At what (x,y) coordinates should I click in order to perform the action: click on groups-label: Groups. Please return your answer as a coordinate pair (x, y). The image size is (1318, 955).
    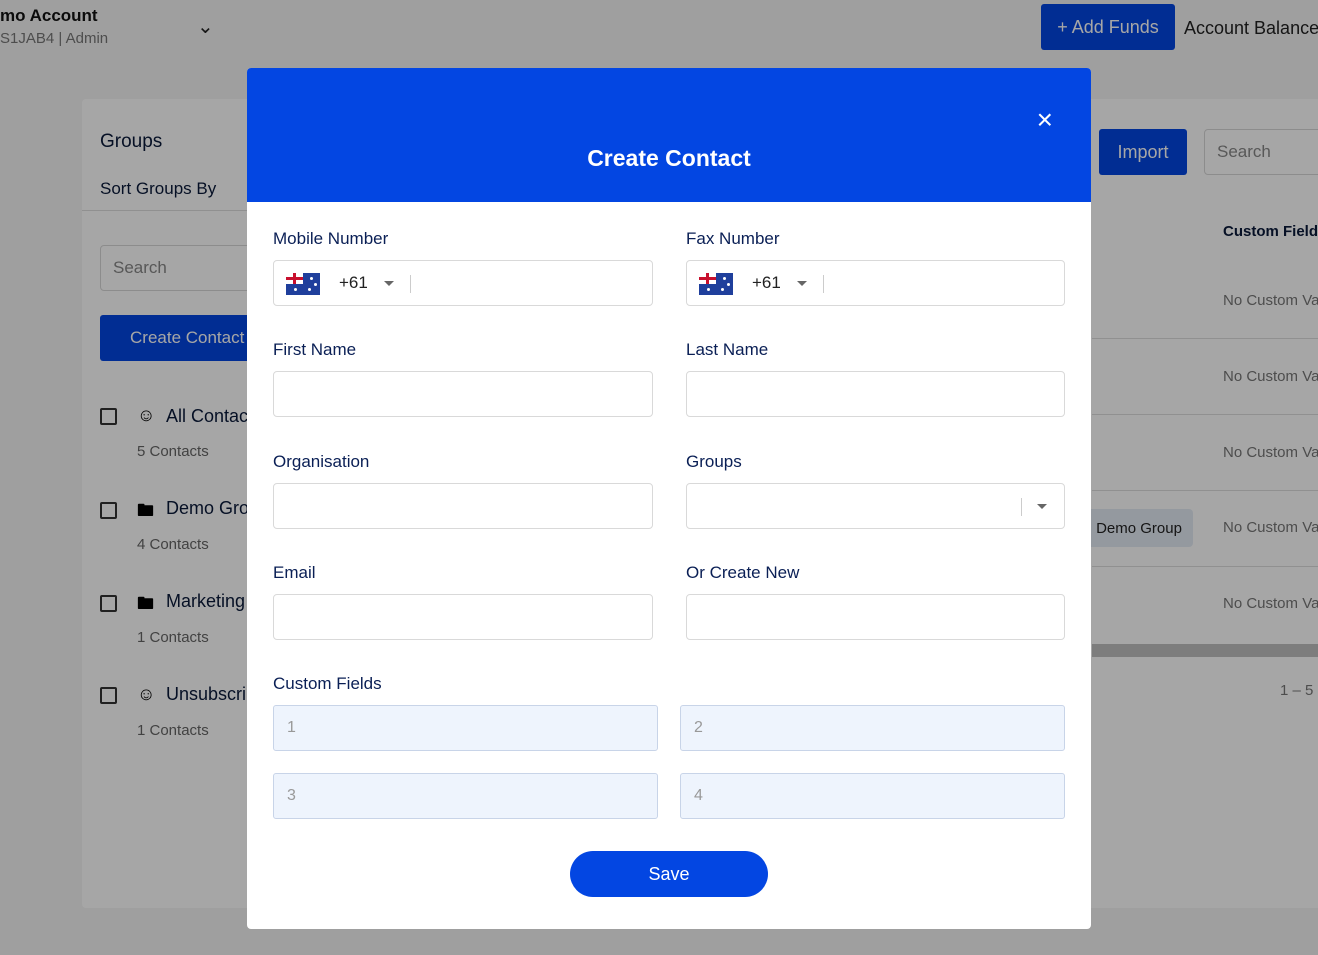
    Looking at the image, I should click on (714, 461).